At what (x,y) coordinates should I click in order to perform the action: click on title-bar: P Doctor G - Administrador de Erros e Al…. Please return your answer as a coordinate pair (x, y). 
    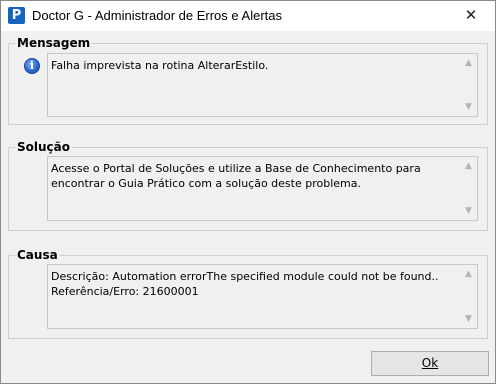
    Looking at the image, I should click on (248, 16).